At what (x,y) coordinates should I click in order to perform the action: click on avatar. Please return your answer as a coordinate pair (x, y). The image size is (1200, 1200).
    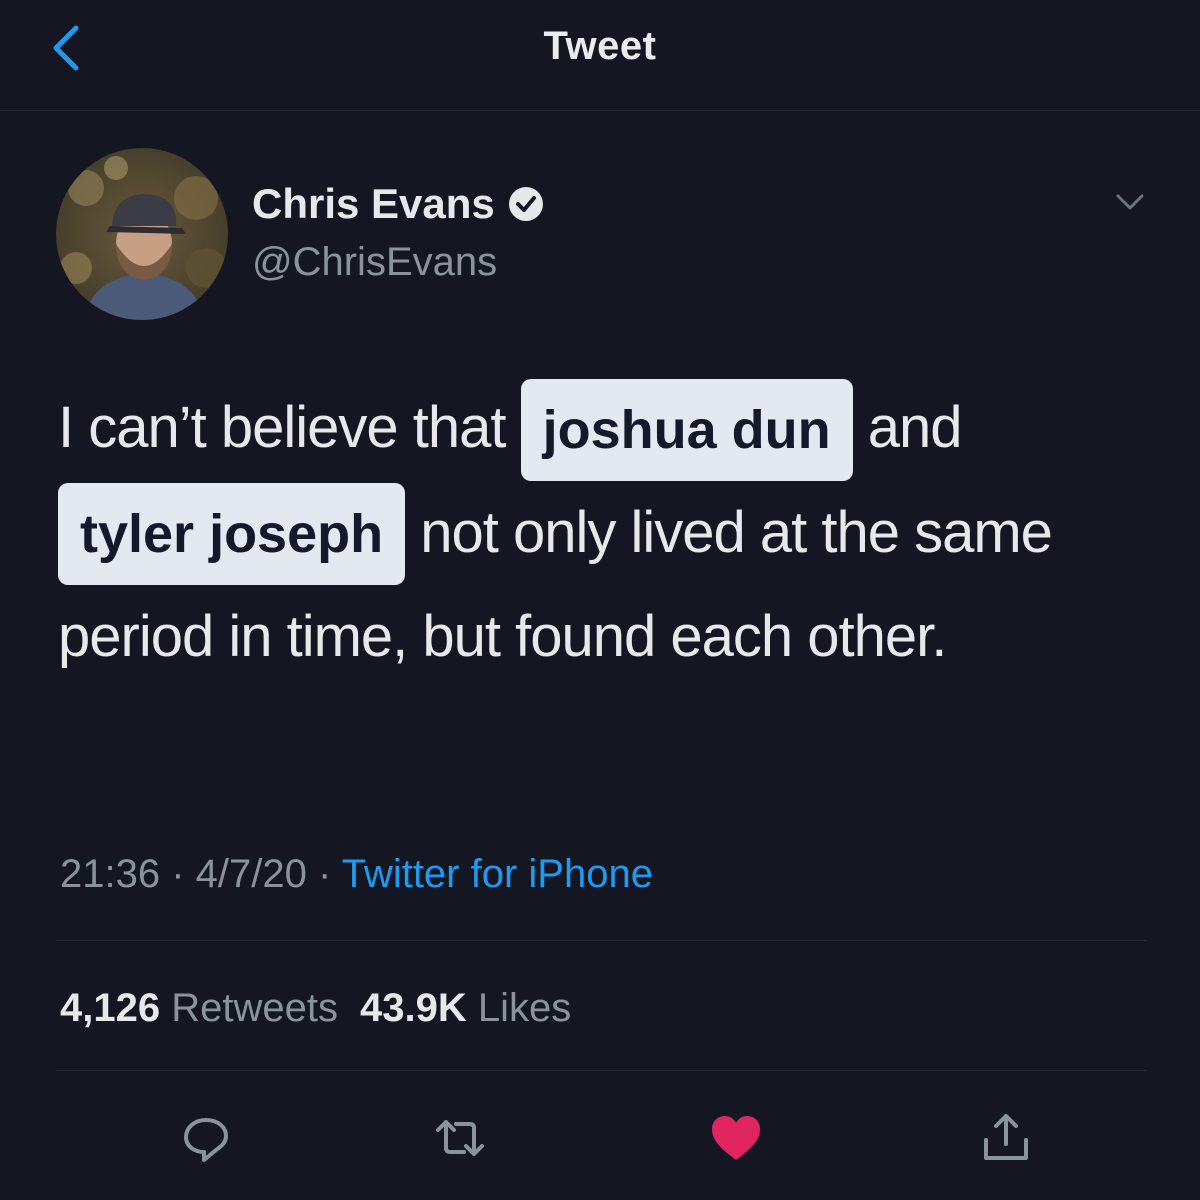
    Looking at the image, I should click on (142, 234).